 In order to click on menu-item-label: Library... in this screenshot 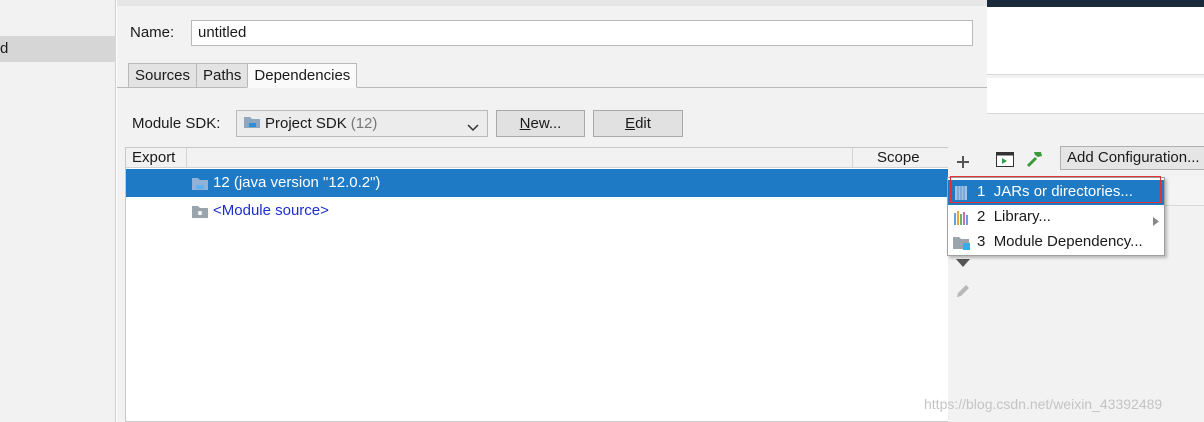, I will do `click(1022, 216)`.